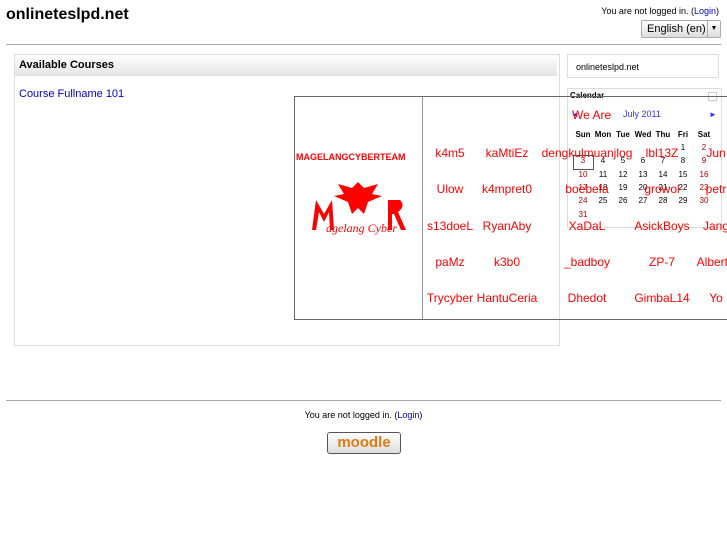 The width and height of the screenshot is (727, 545). Describe the element at coordinates (450, 153) in the screenshot. I see `member-name: k4m5` at that location.